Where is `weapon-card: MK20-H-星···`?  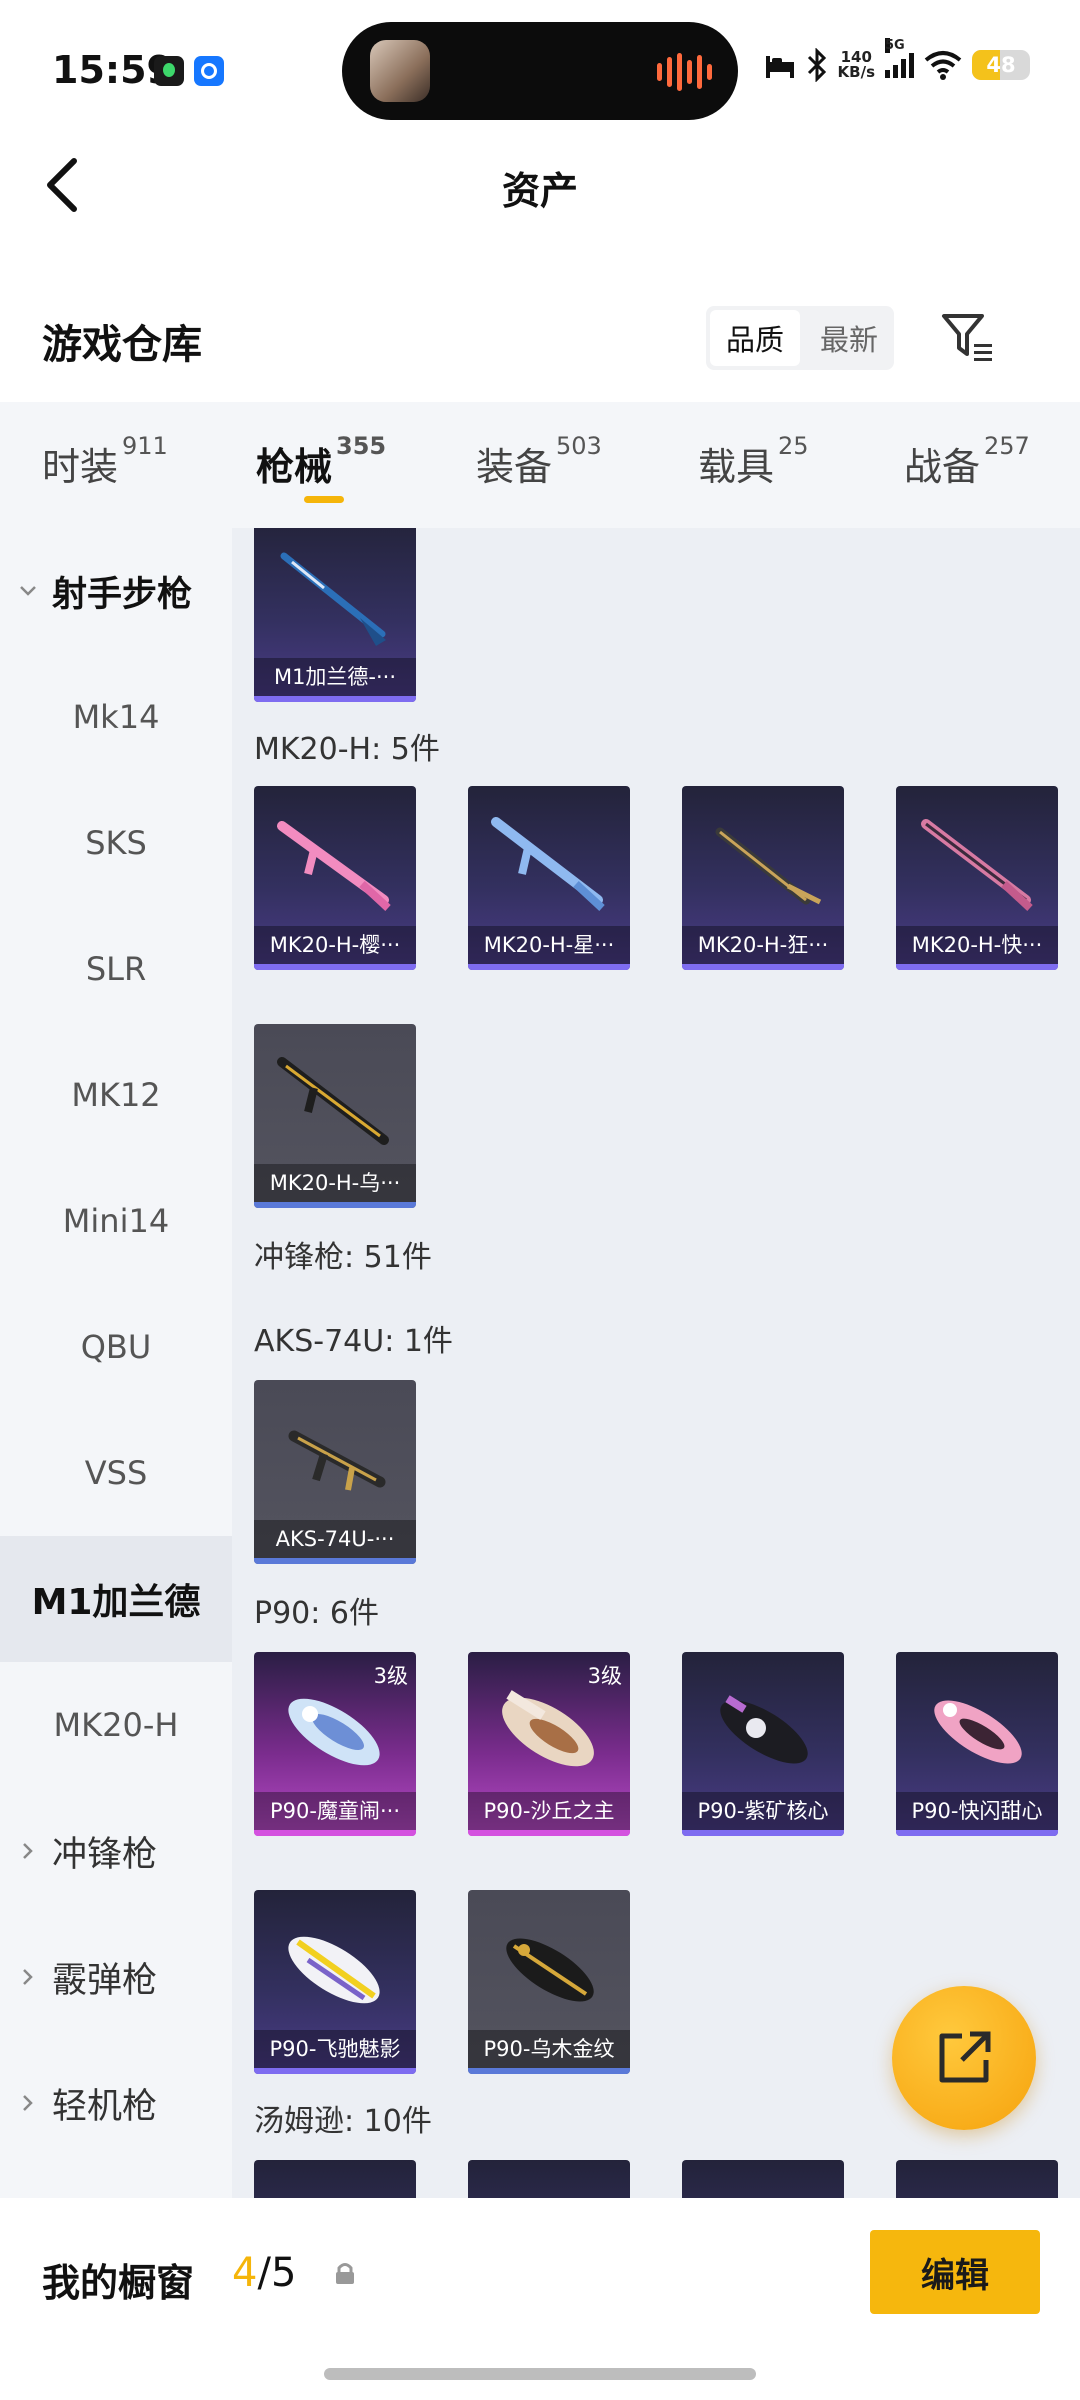
weapon-card: MK20-H-星··· is located at coordinates (549, 878).